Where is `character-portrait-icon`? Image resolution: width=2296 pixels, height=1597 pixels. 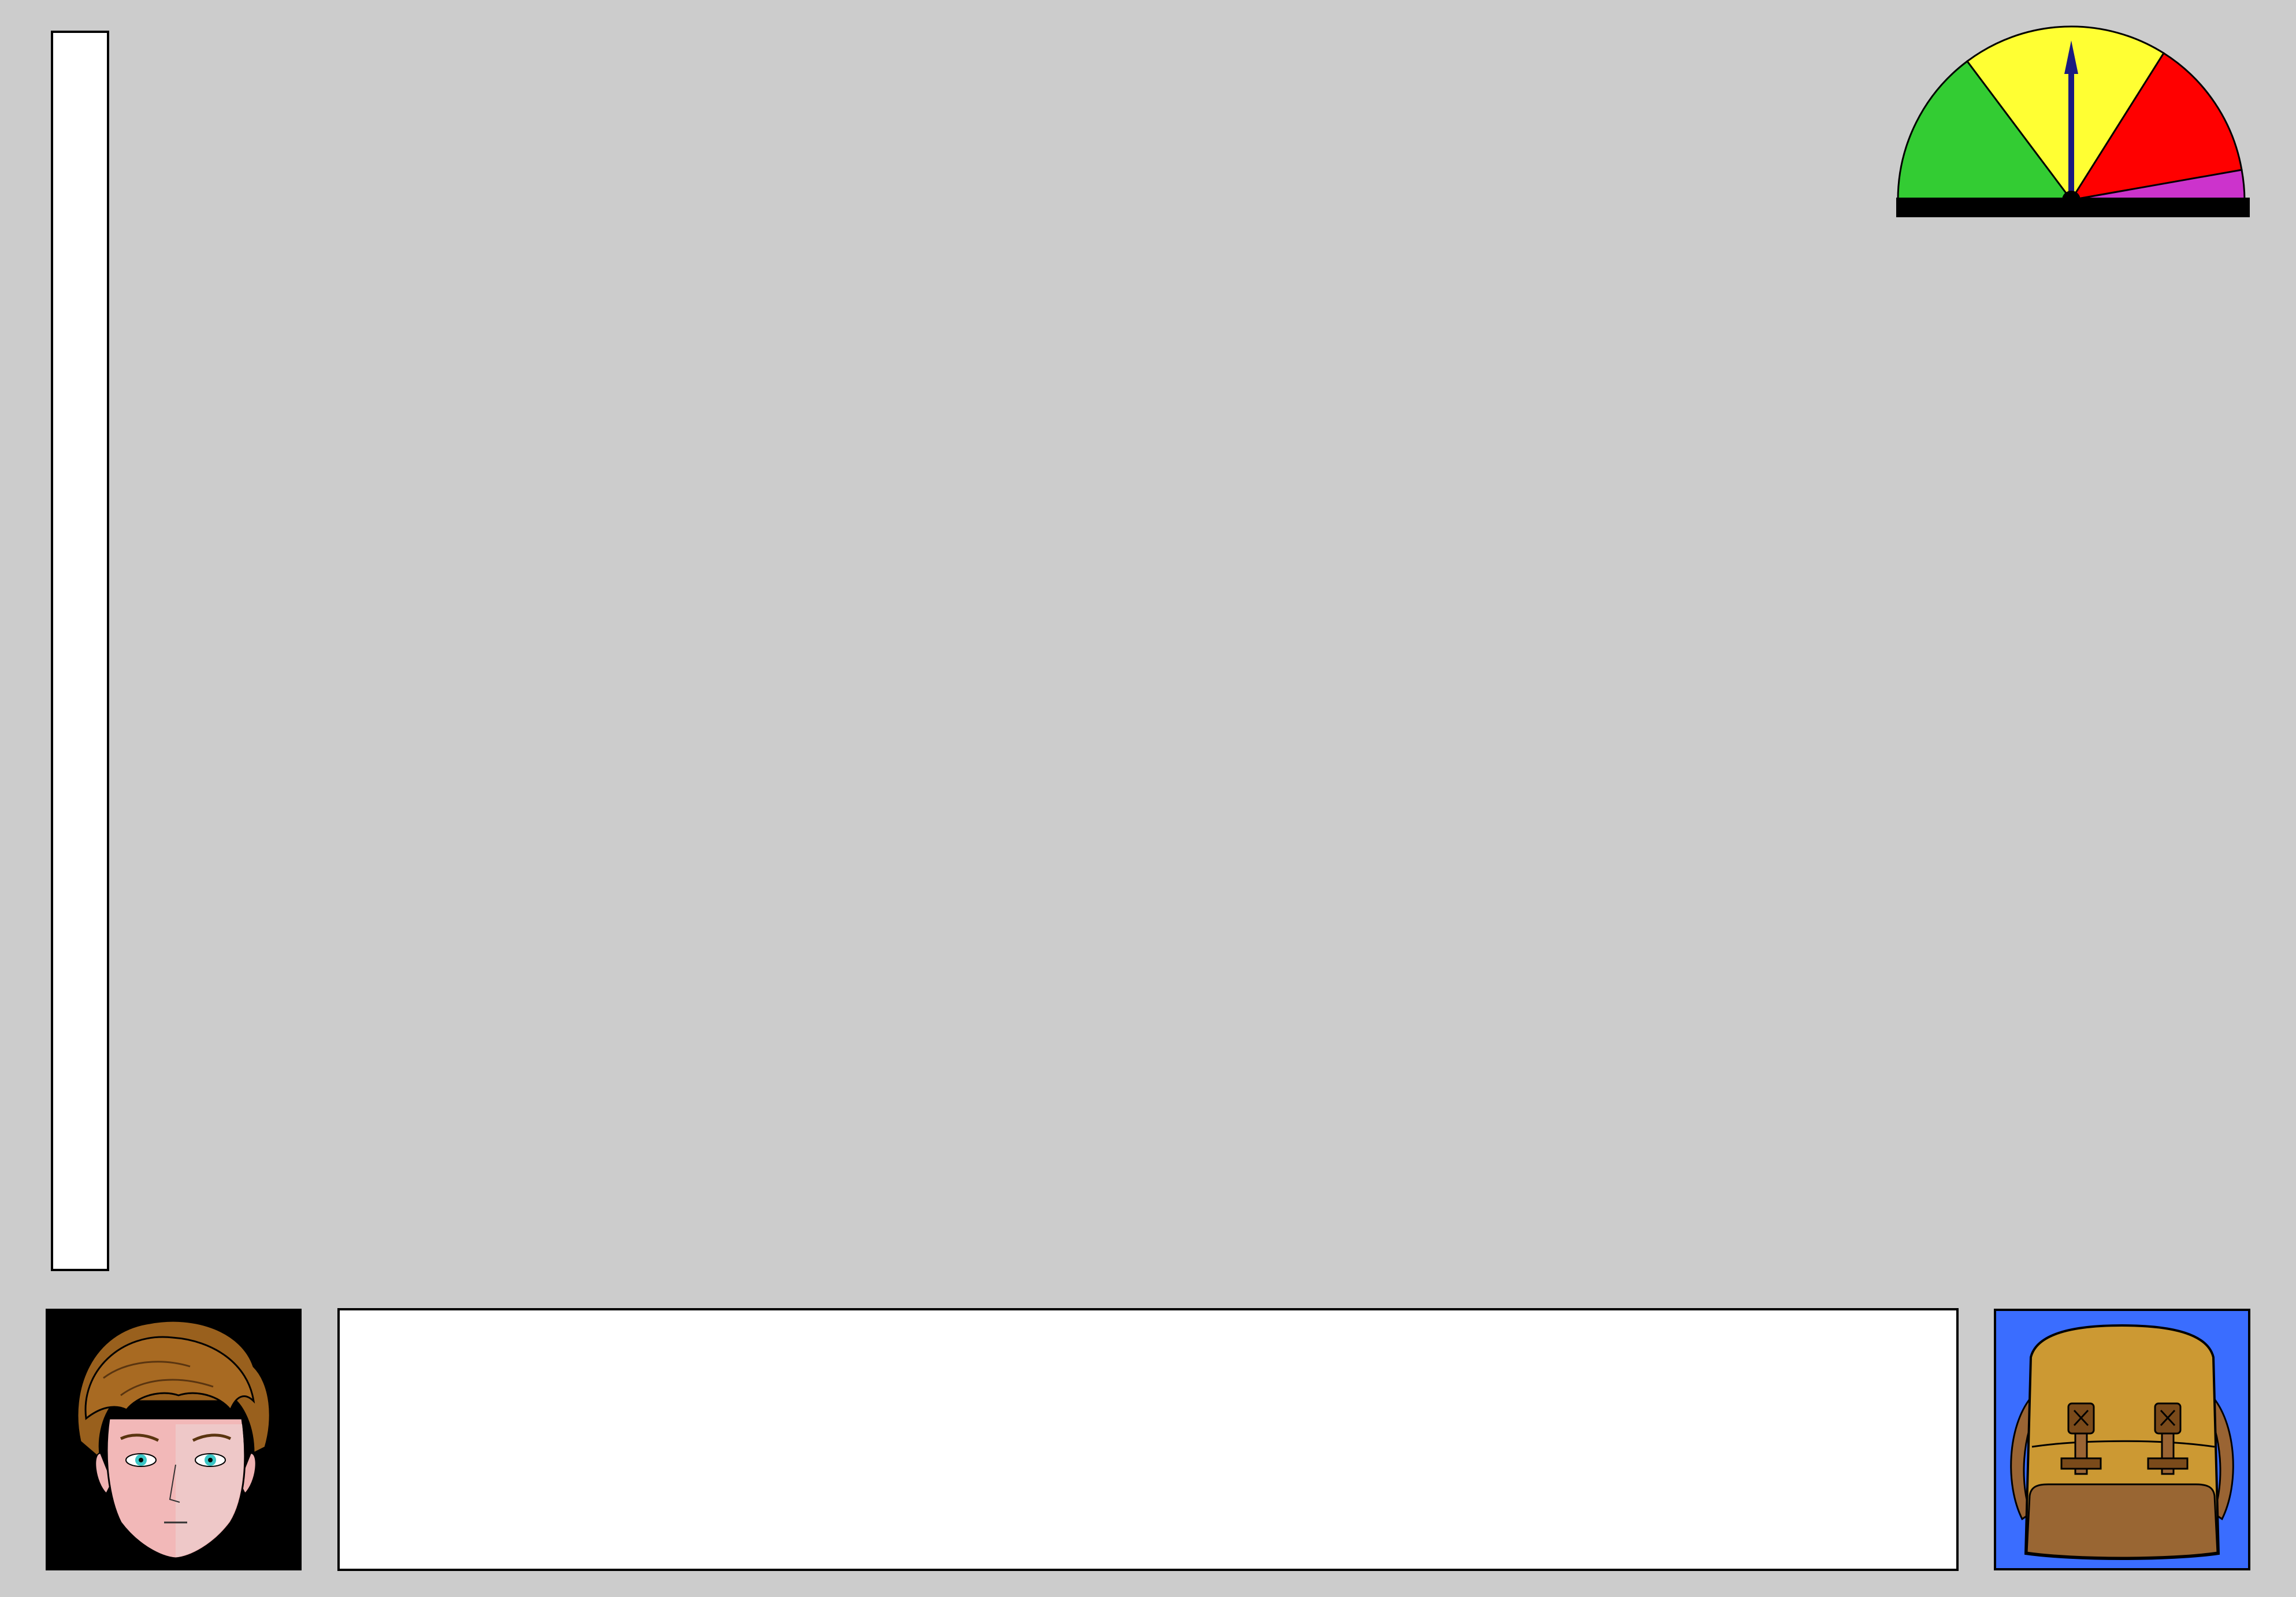 character-portrait-icon is located at coordinates (174, 1439).